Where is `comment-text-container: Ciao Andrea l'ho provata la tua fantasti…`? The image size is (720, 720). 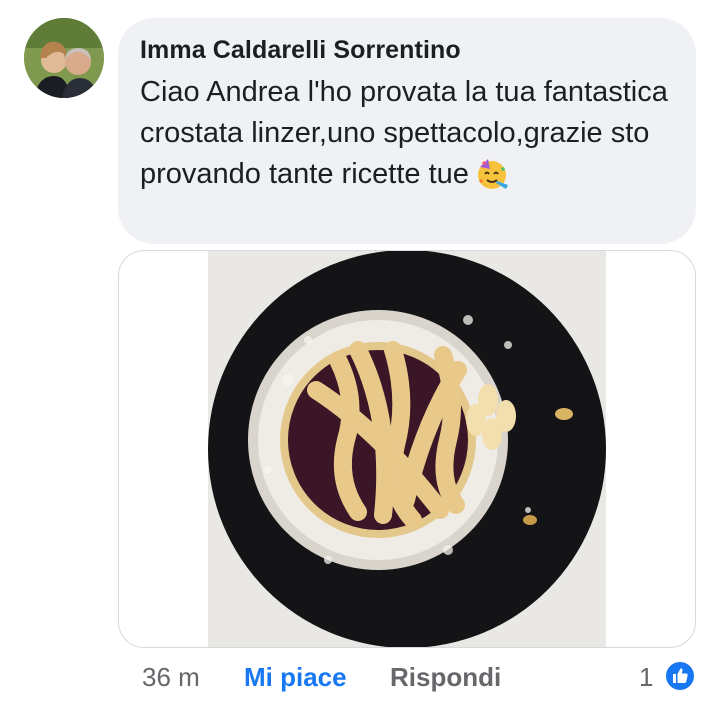
comment-text-container: Ciao Andrea l'ho provata la tua fantasti… is located at coordinates (410, 137).